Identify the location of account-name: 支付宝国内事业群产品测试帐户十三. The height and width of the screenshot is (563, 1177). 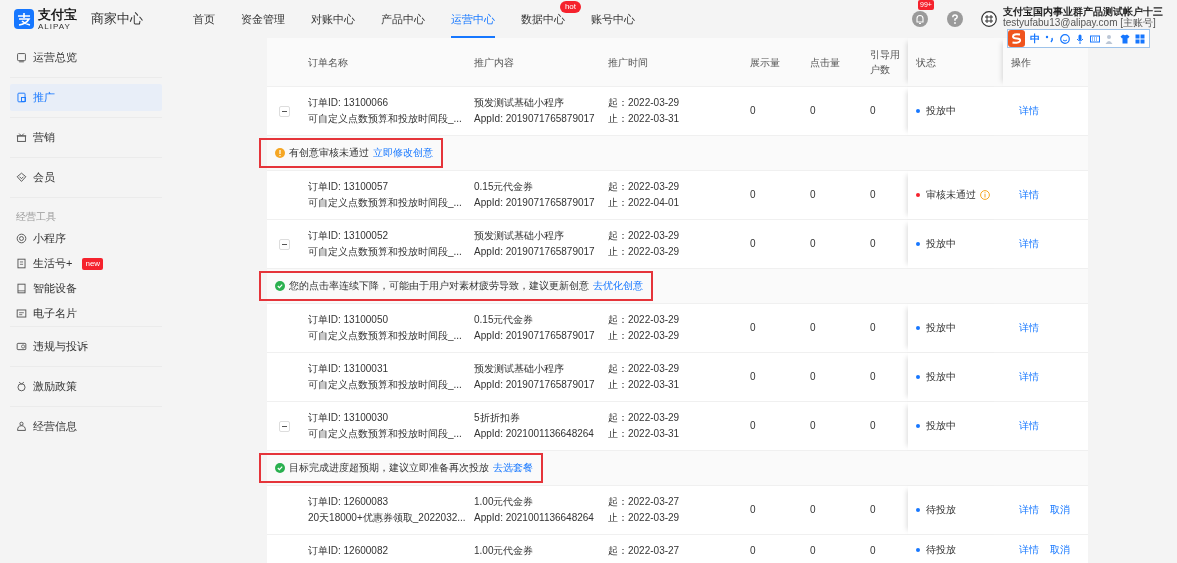
(1083, 11).